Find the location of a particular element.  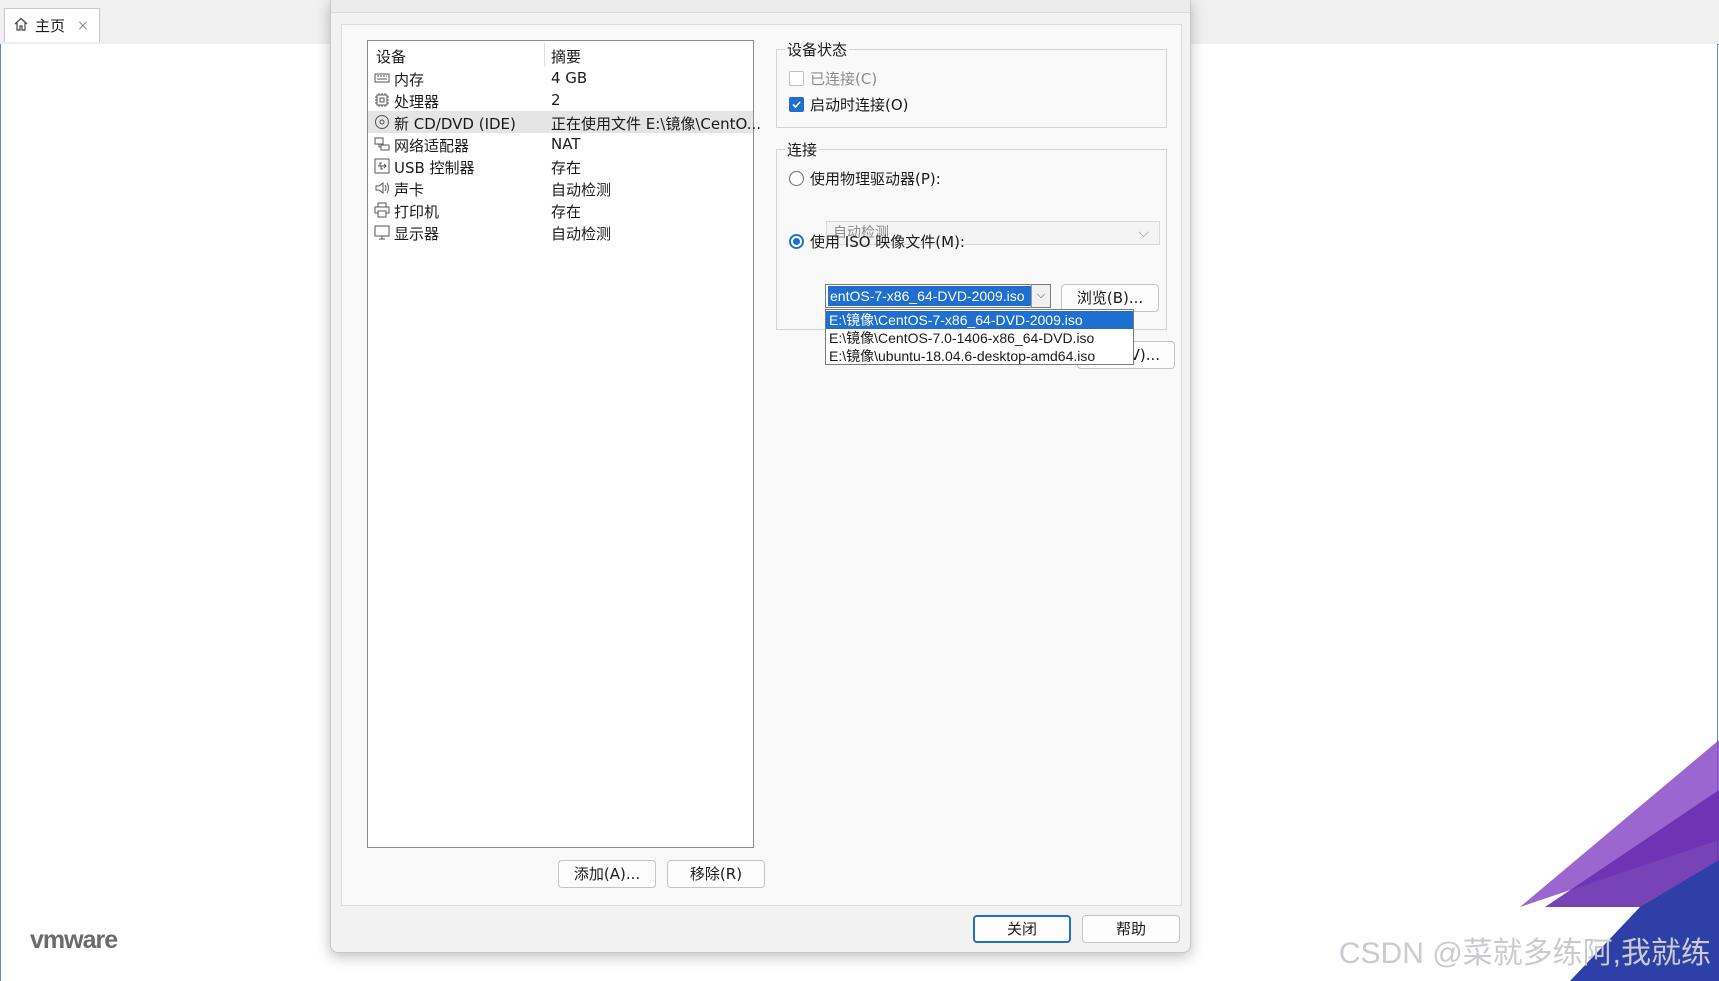

dropdown-option: E:\镜像\ubuntu-18.04.6-desktop-amd64.iso is located at coordinates (979, 356).